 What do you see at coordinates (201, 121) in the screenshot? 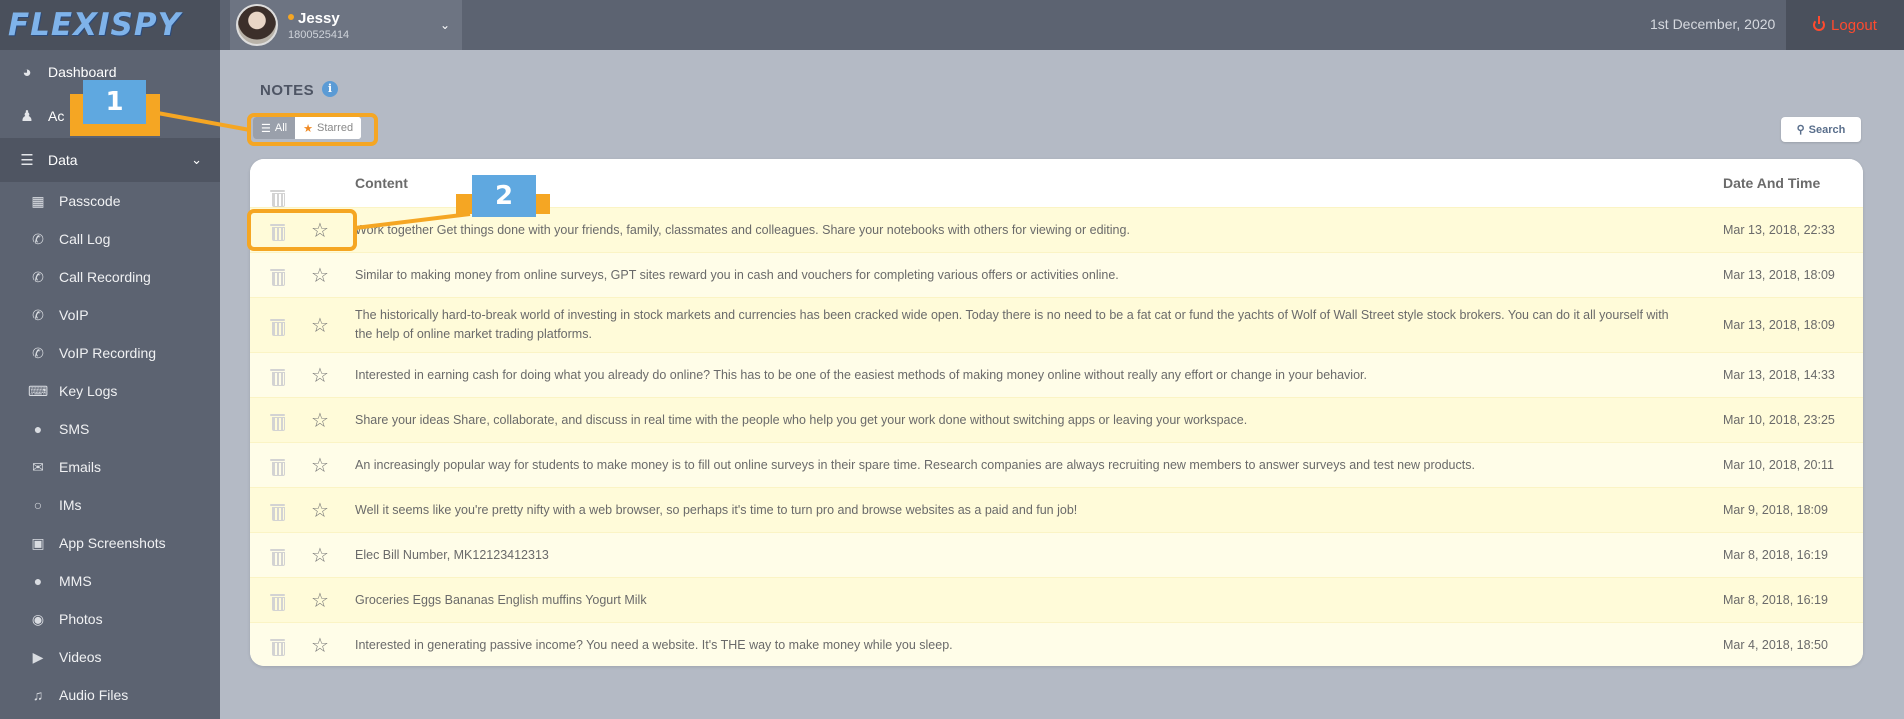
I see `callout-1-line` at bounding box center [201, 121].